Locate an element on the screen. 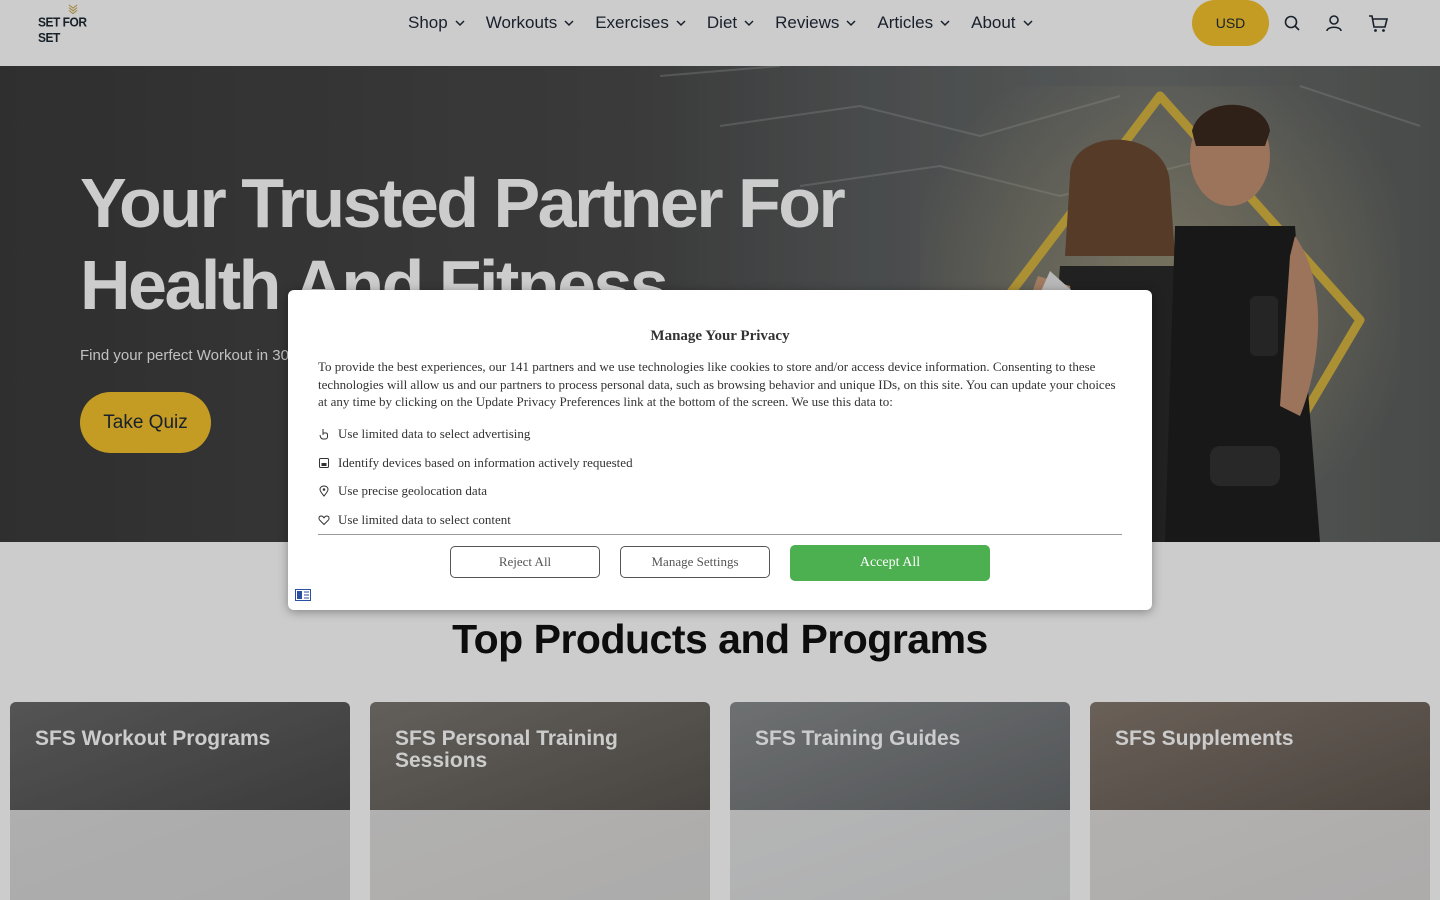 The width and height of the screenshot is (1440, 900). device-icon is located at coordinates (324, 462).